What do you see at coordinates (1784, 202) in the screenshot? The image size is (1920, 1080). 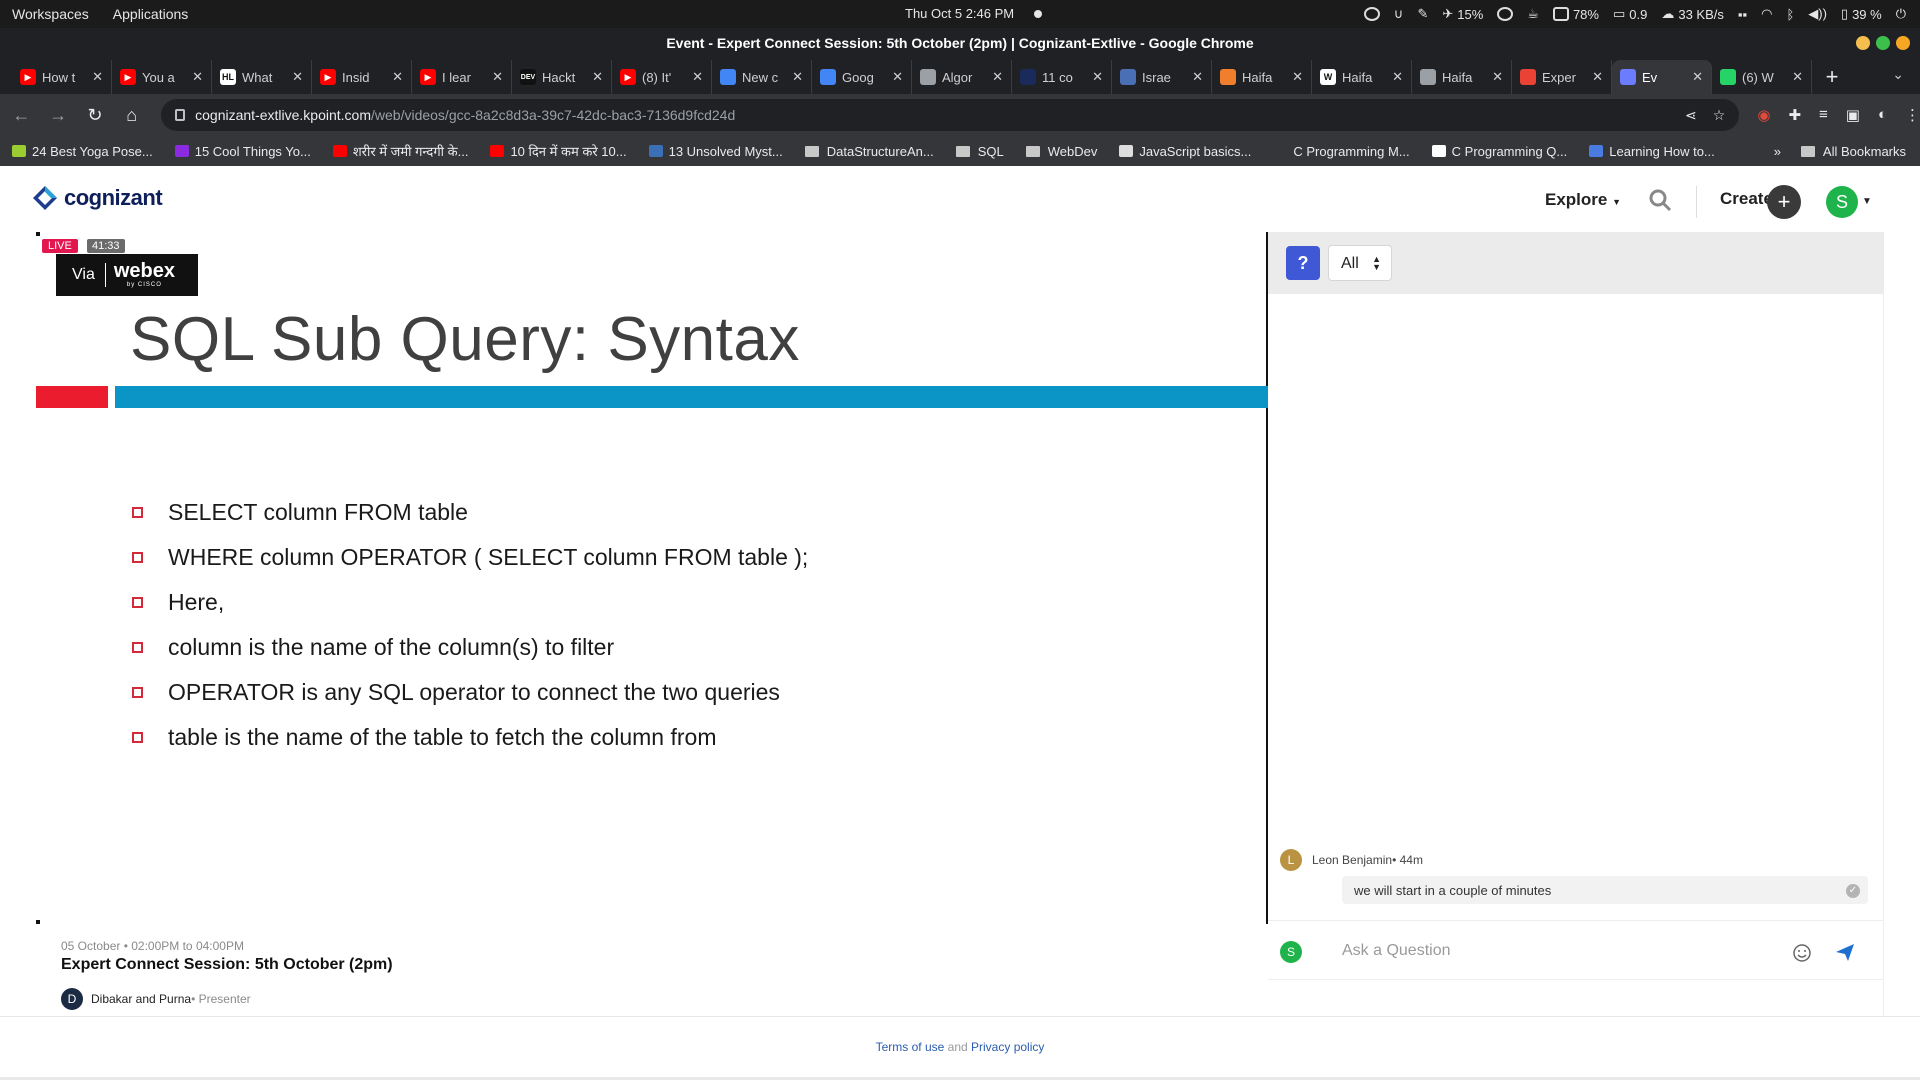 I see `create-button: +` at bounding box center [1784, 202].